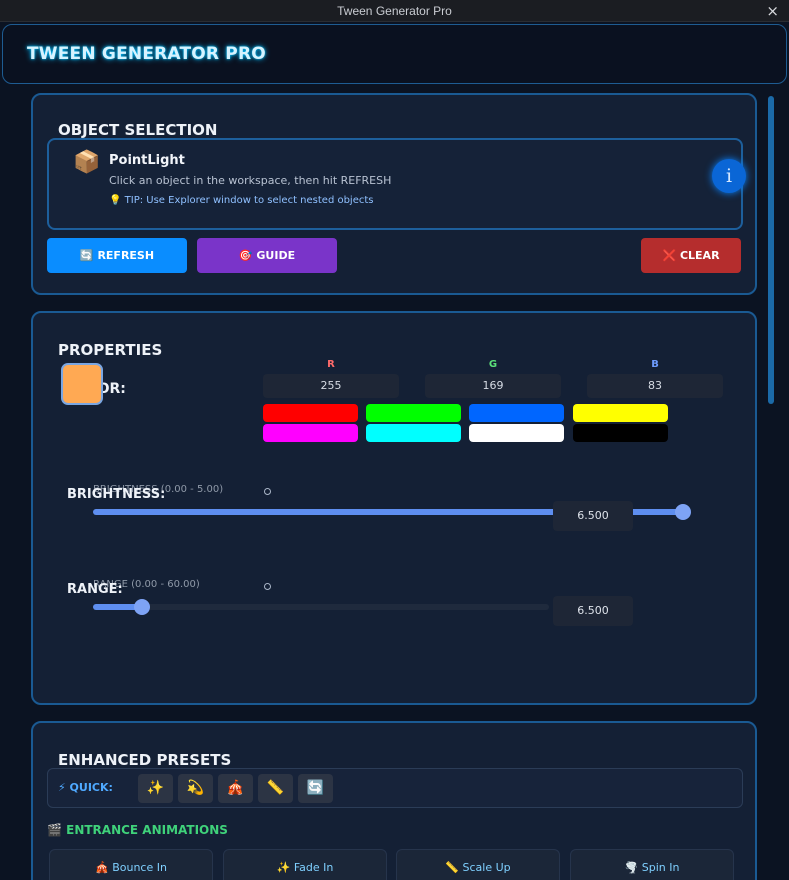 This screenshot has height=880, width=789. What do you see at coordinates (683, 512) in the screenshot?
I see `brightness-slider-handle` at bounding box center [683, 512].